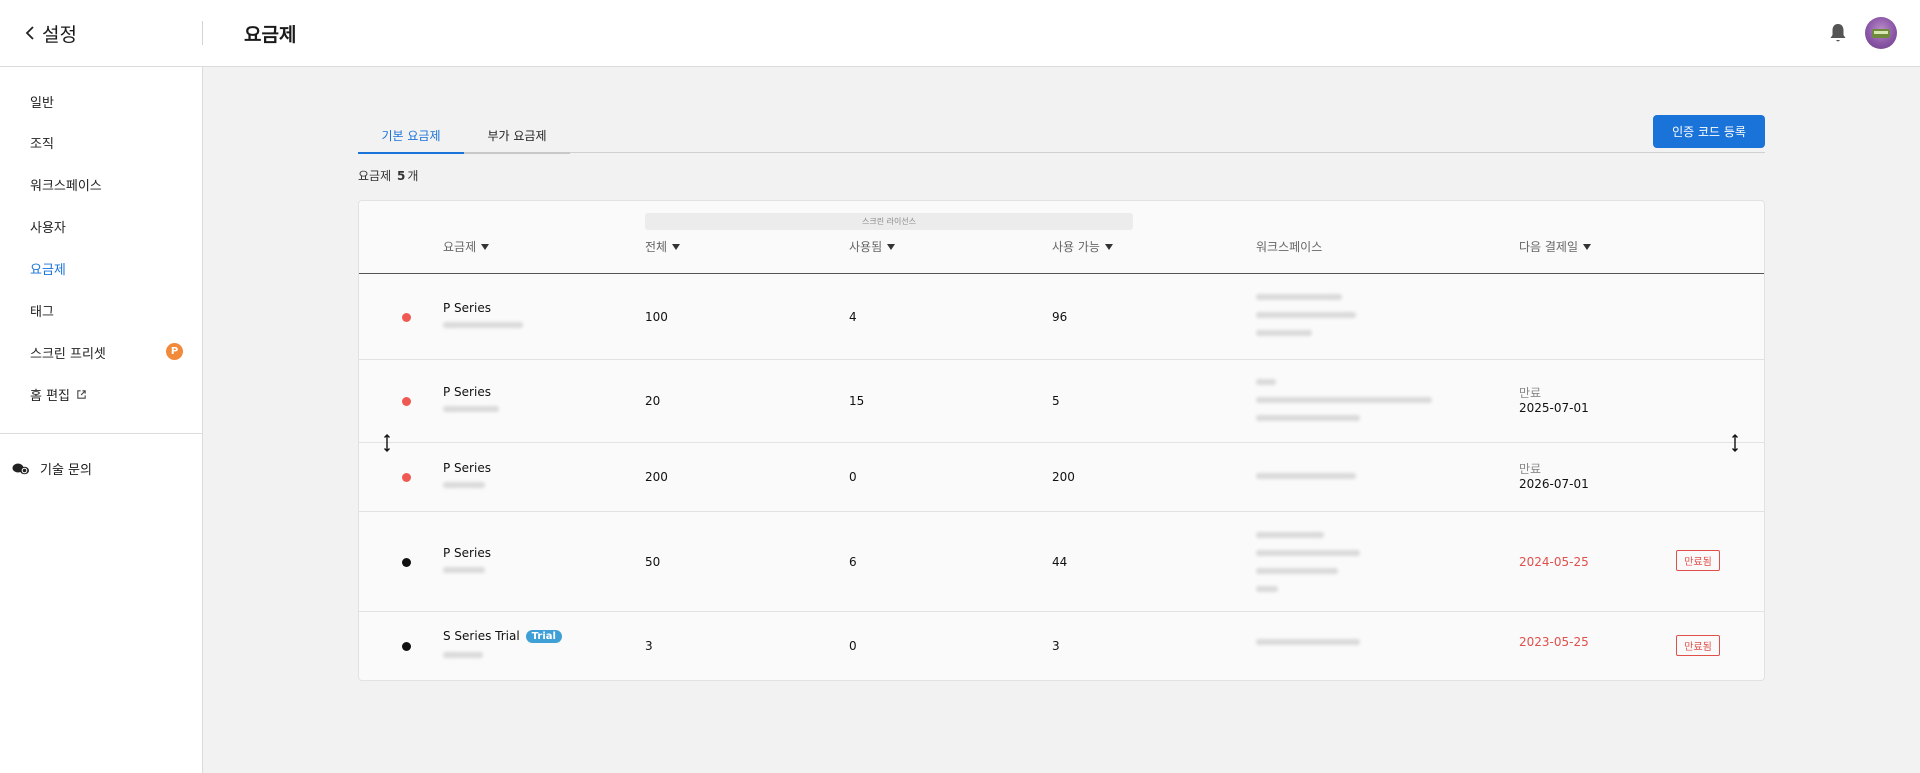 This screenshot has width=1920, height=773. I want to click on table-row: P Series 100 4 96, so click(1061, 317).